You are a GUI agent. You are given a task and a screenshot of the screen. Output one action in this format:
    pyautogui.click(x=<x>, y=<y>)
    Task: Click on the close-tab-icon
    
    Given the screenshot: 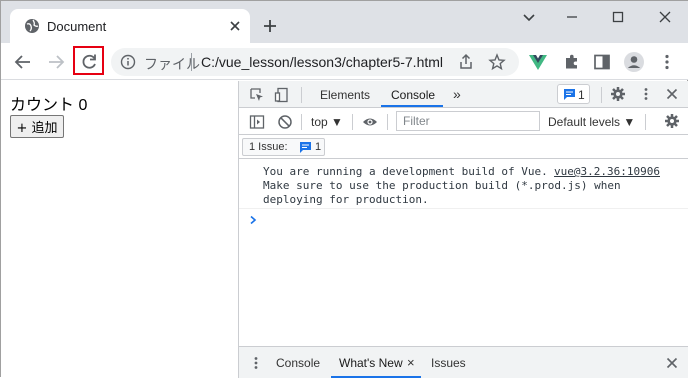 What is the action you would take?
    pyautogui.click(x=235, y=26)
    